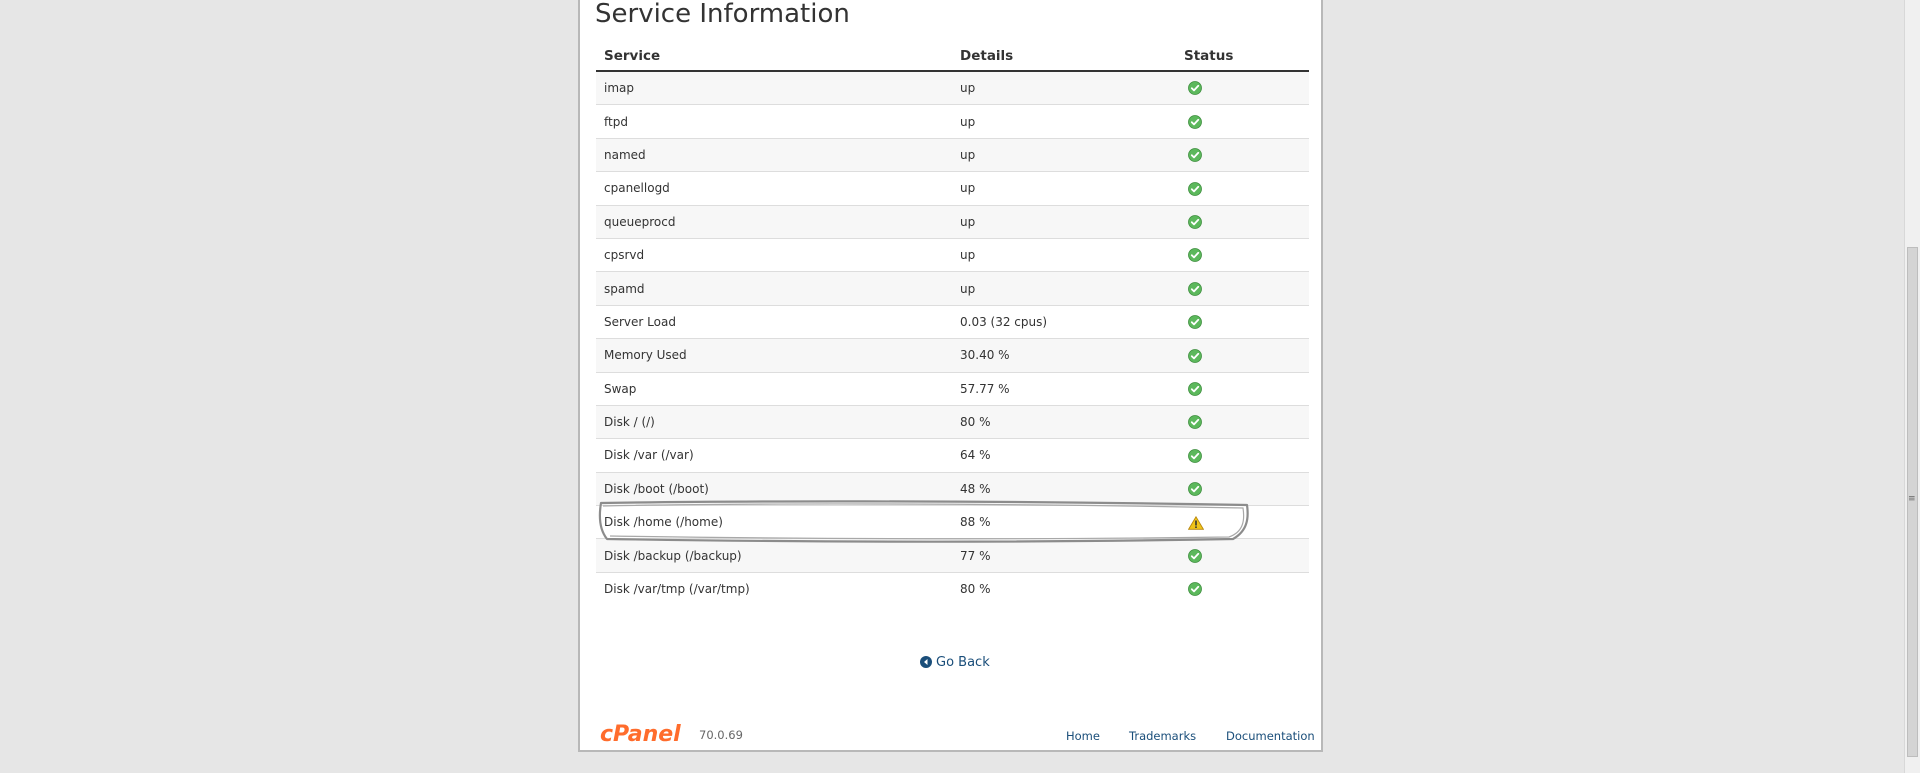  Describe the element at coordinates (774, 421) in the screenshot. I see `service-name: Disk / (/)` at that location.